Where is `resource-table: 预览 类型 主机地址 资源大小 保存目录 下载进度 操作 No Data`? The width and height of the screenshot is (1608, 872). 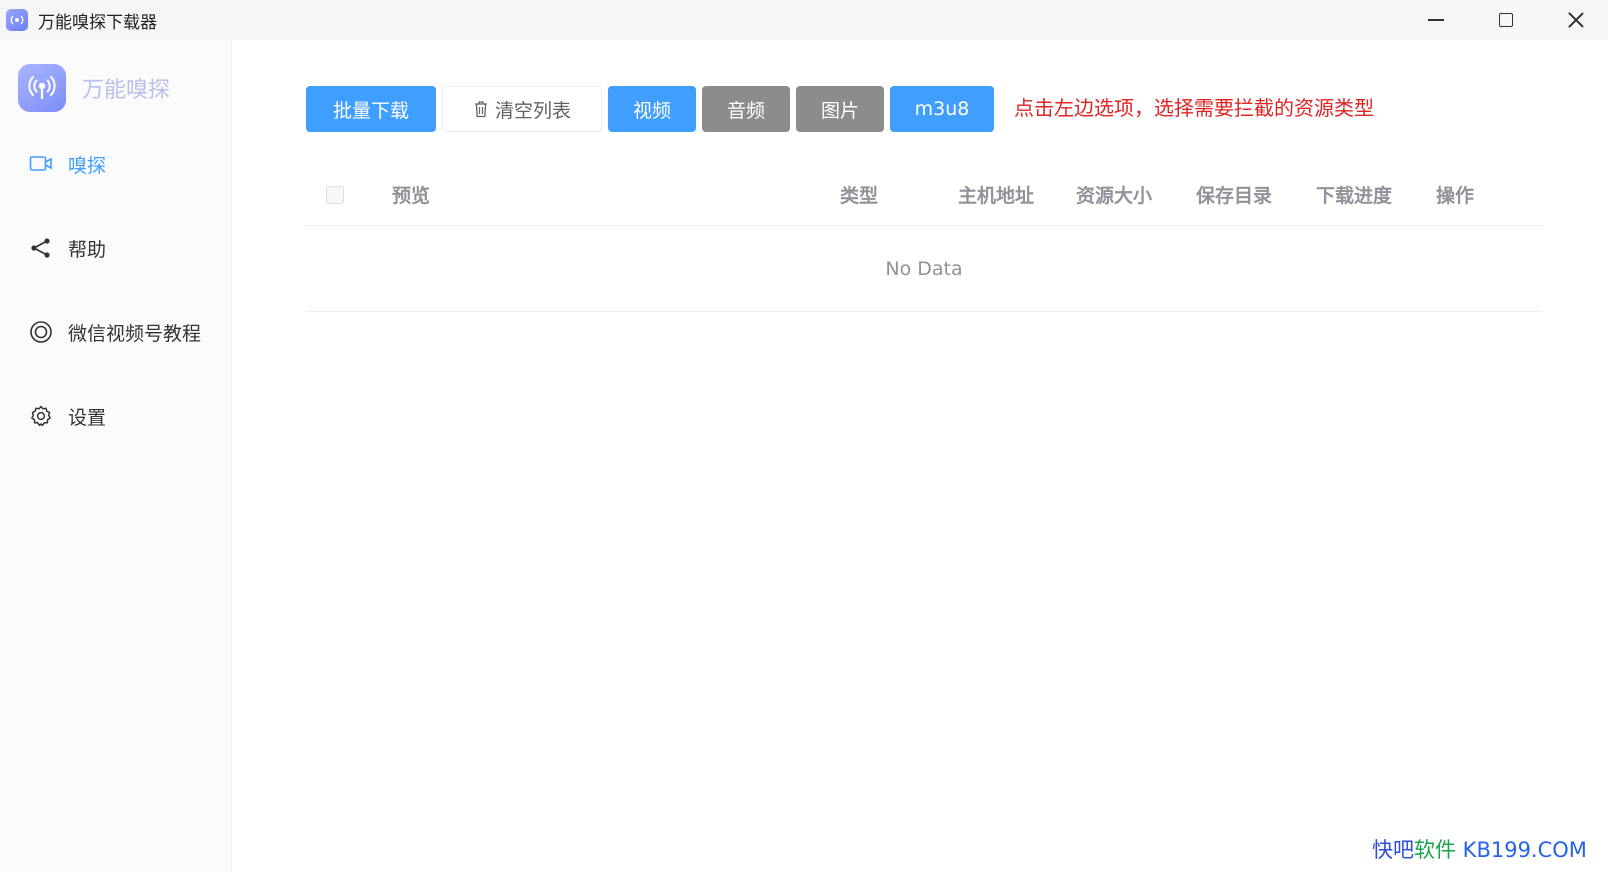 resource-table: 预览 类型 主机地址 资源大小 保存目录 下载进度 操作 No Data is located at coordinates (924, 239).